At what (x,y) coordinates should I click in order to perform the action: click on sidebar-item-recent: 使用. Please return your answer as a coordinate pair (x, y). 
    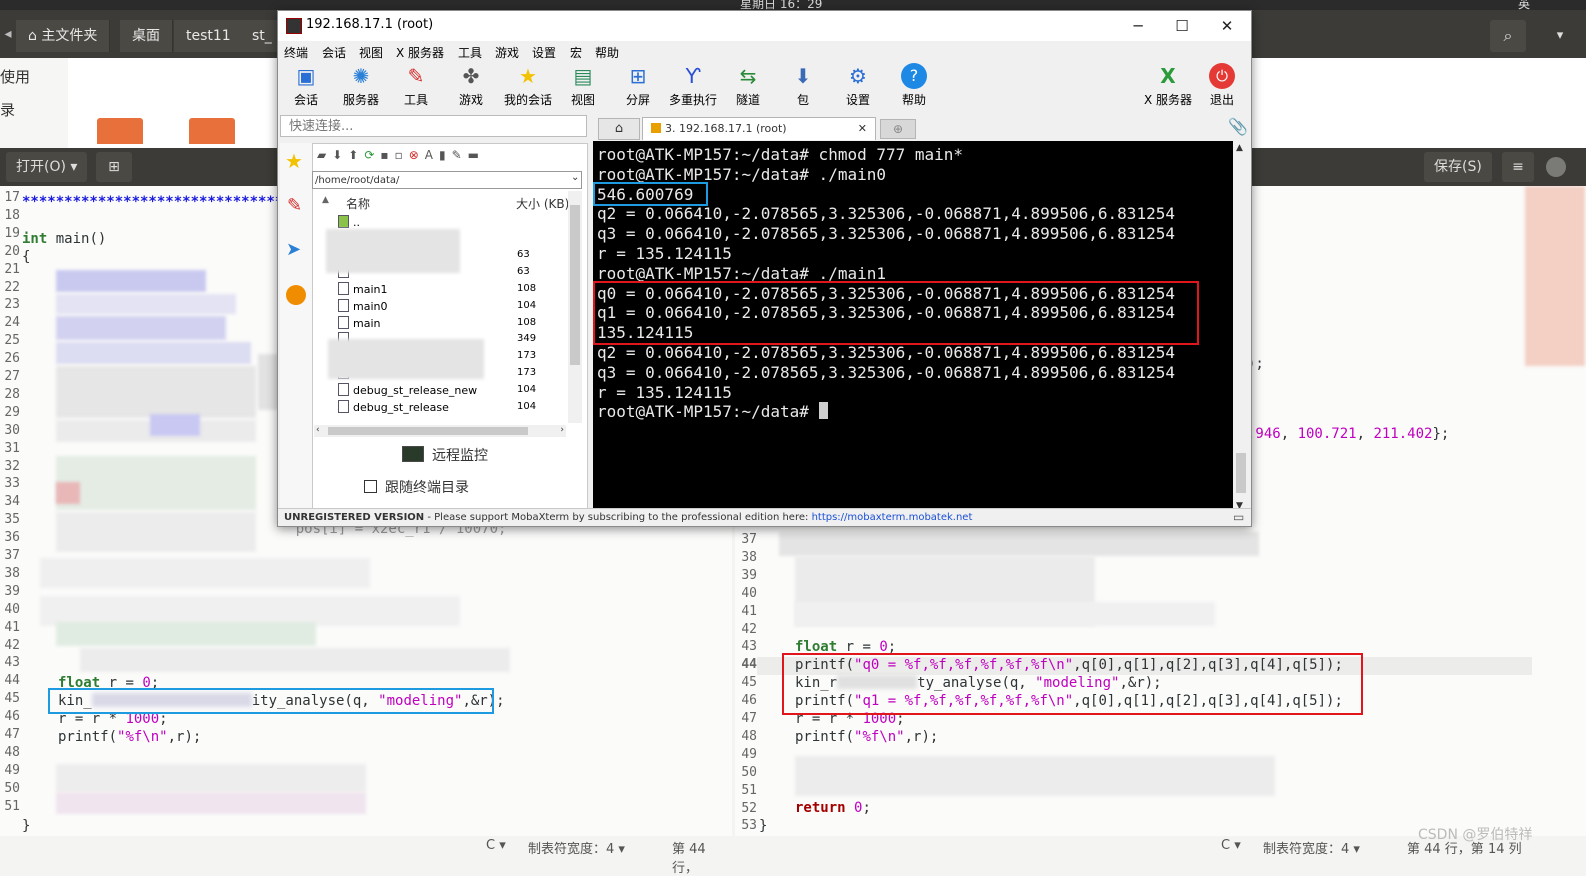
    Looking at the image, I should click on (15, 76).